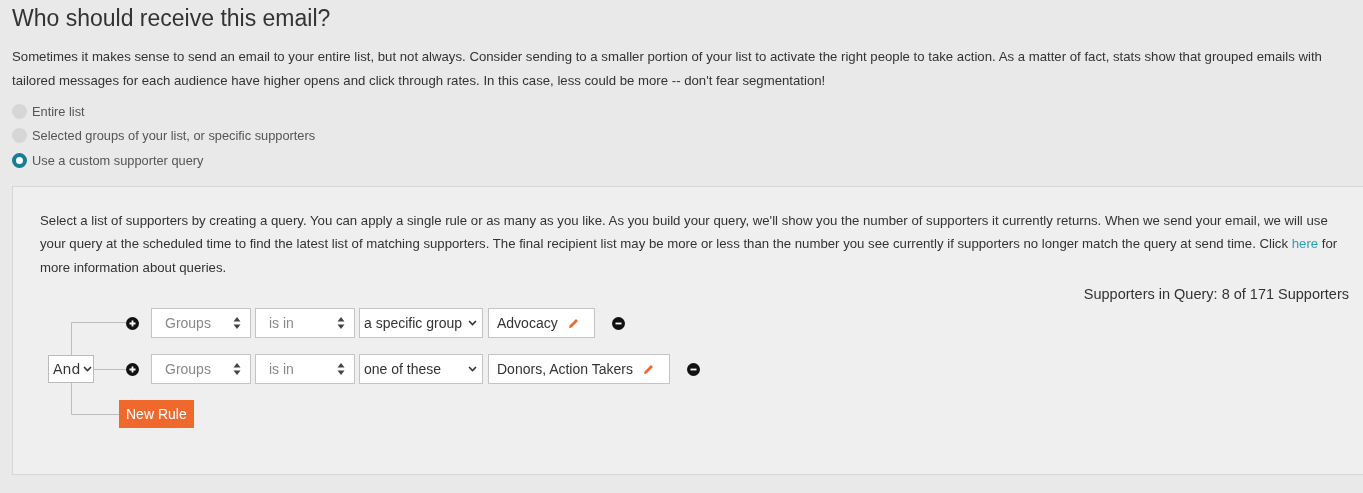  I want to click on option-label: Use a custom supporter query, so click(118, 160).